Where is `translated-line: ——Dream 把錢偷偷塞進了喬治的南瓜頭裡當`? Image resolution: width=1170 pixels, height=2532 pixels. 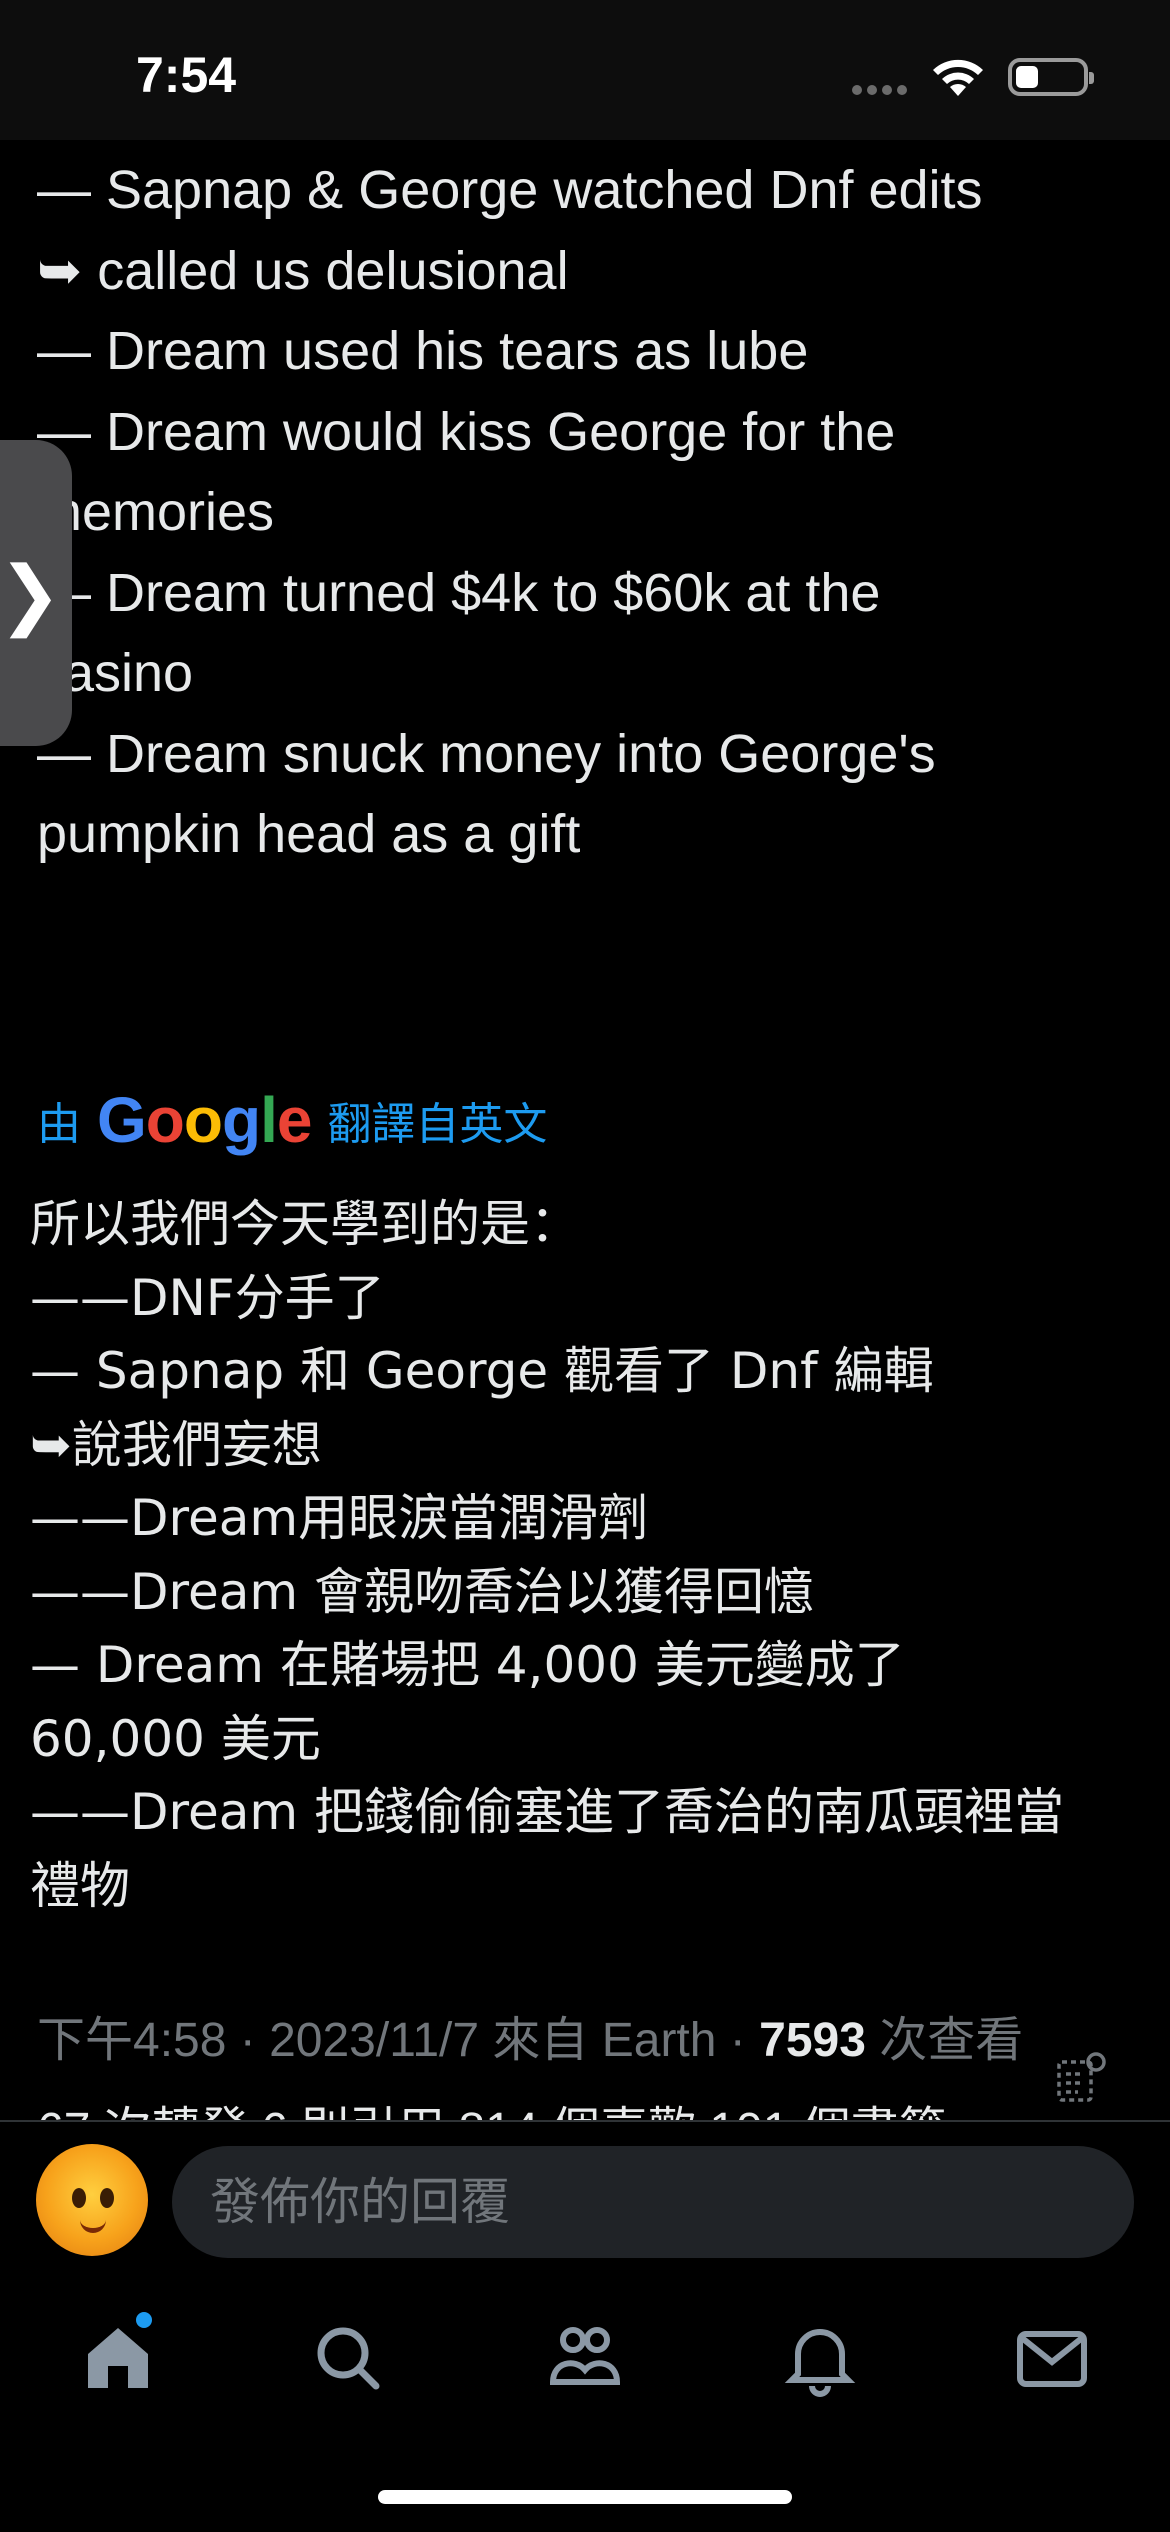
translated-line: ——Dream 把錢偷偷塞進了喬治的南瓜頭裡當 is located at coordinates (547, 1812).